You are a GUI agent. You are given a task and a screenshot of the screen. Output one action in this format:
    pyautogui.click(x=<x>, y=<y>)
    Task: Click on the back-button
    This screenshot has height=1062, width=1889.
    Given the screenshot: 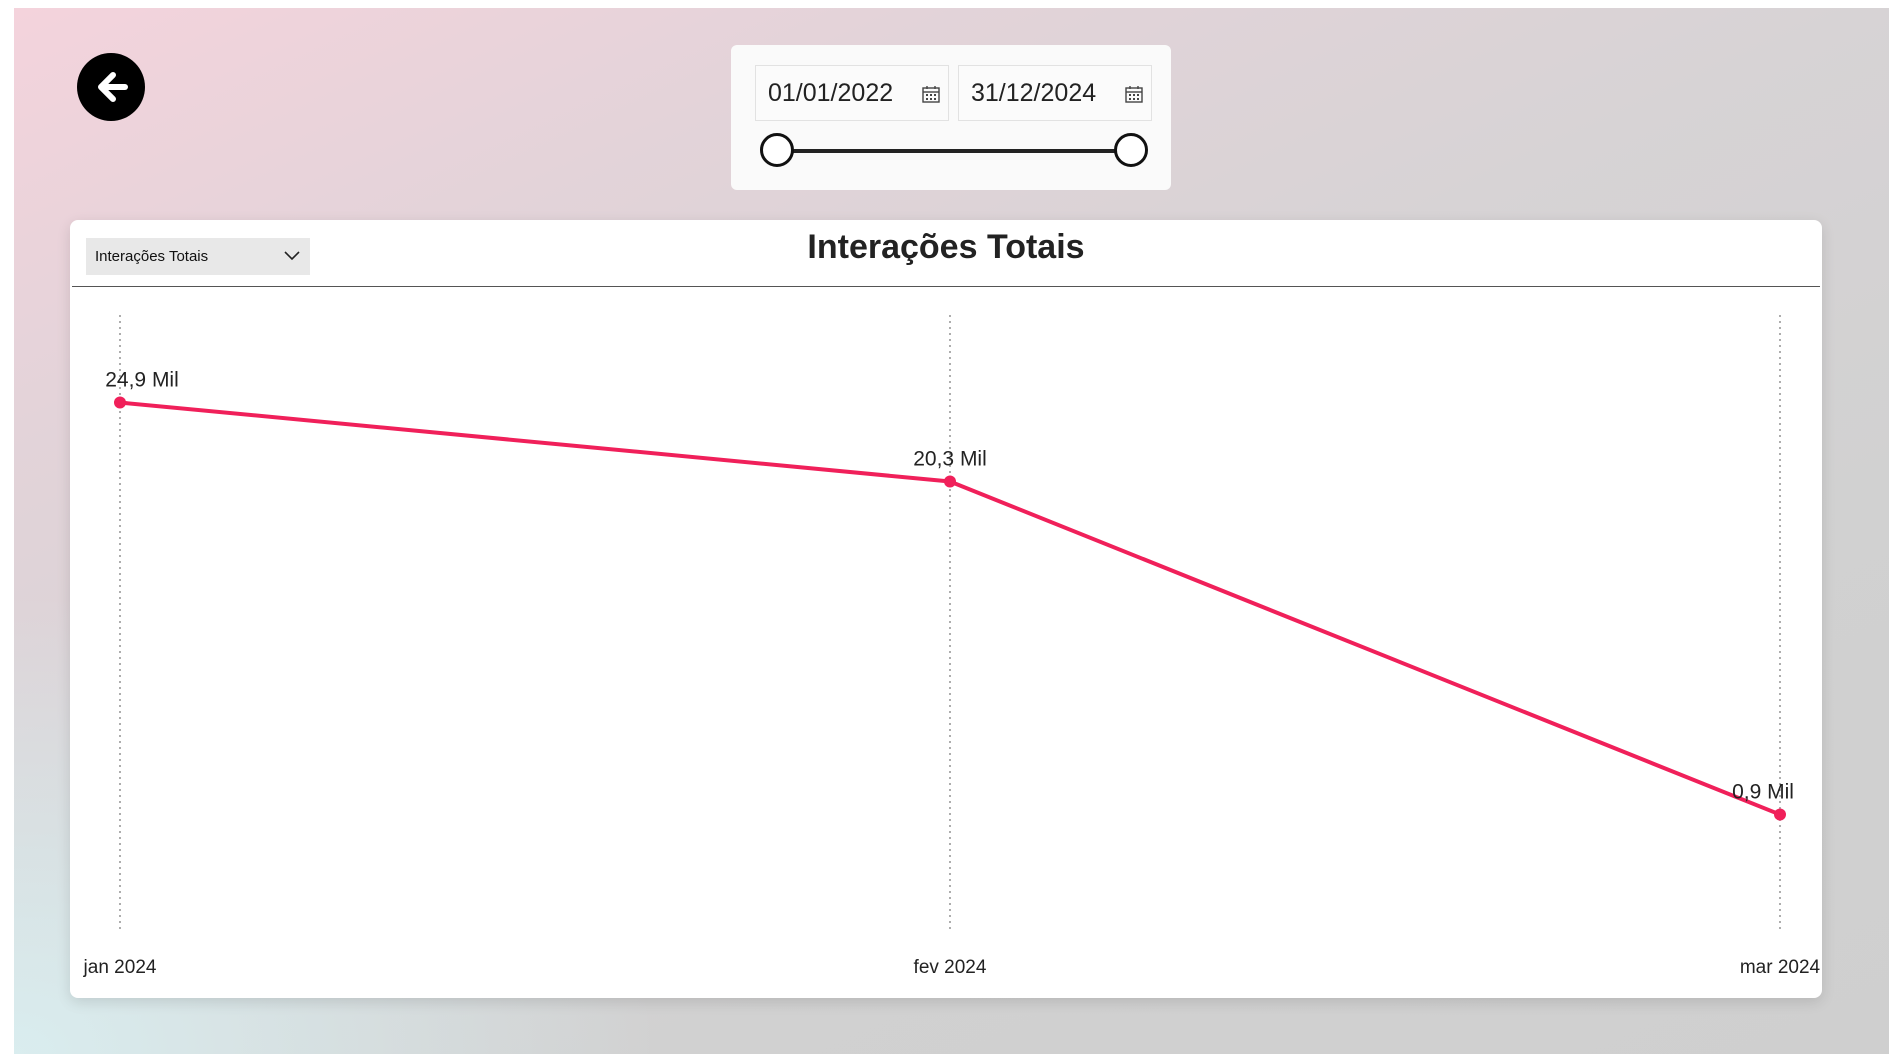 What is the action you would take?
    pyautogui.click(x=111, y=87)
    